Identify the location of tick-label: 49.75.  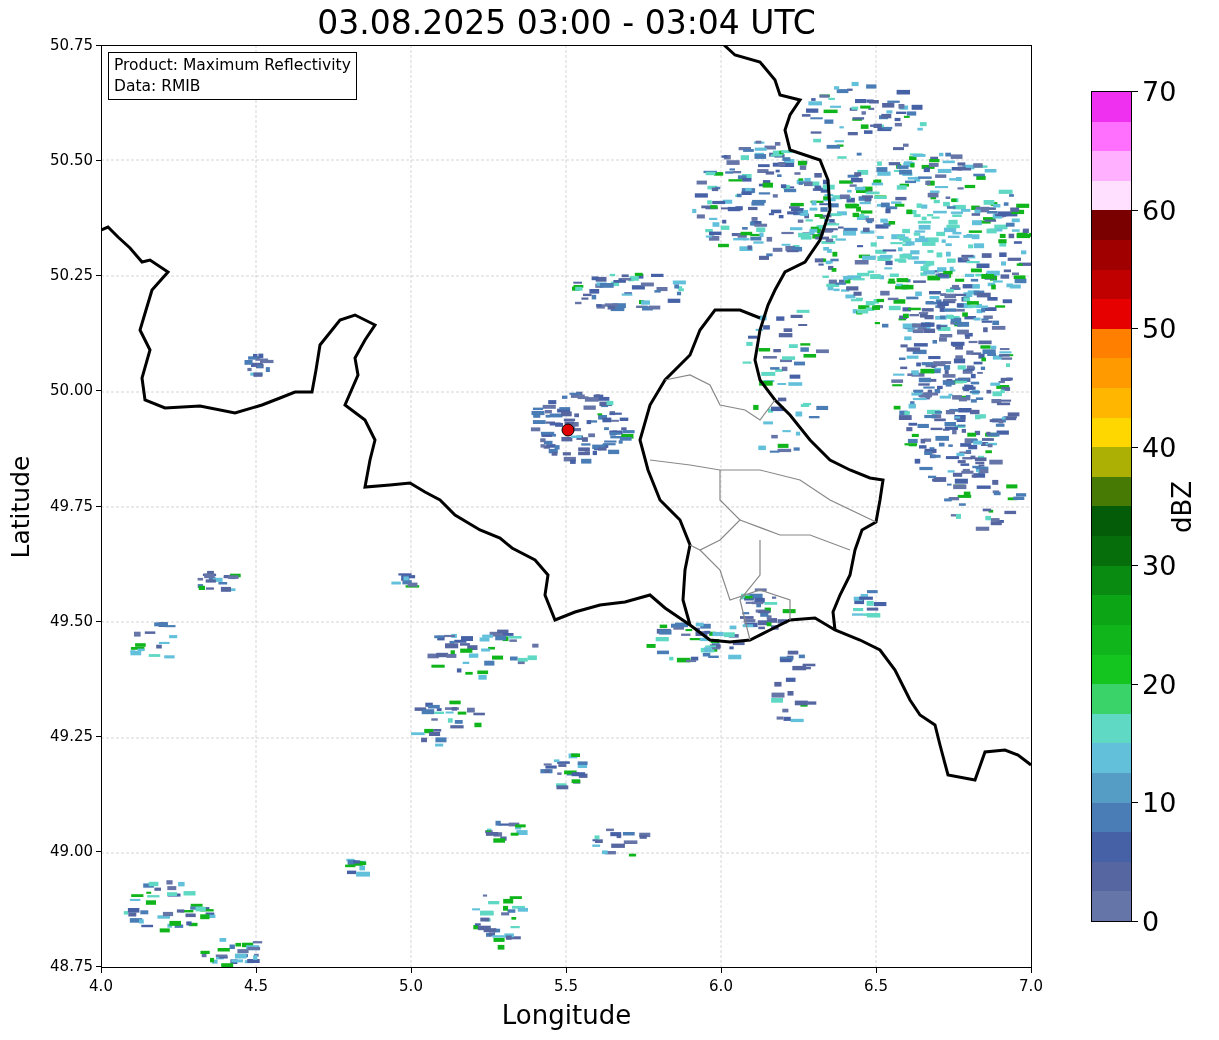
(71, 505).